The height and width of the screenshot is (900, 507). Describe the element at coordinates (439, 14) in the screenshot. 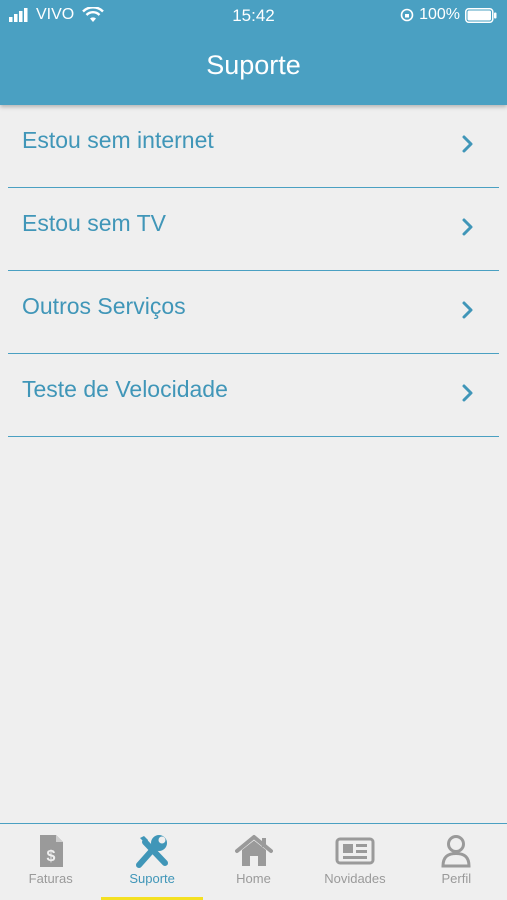

I see `battery-percent: 100%` at that location.